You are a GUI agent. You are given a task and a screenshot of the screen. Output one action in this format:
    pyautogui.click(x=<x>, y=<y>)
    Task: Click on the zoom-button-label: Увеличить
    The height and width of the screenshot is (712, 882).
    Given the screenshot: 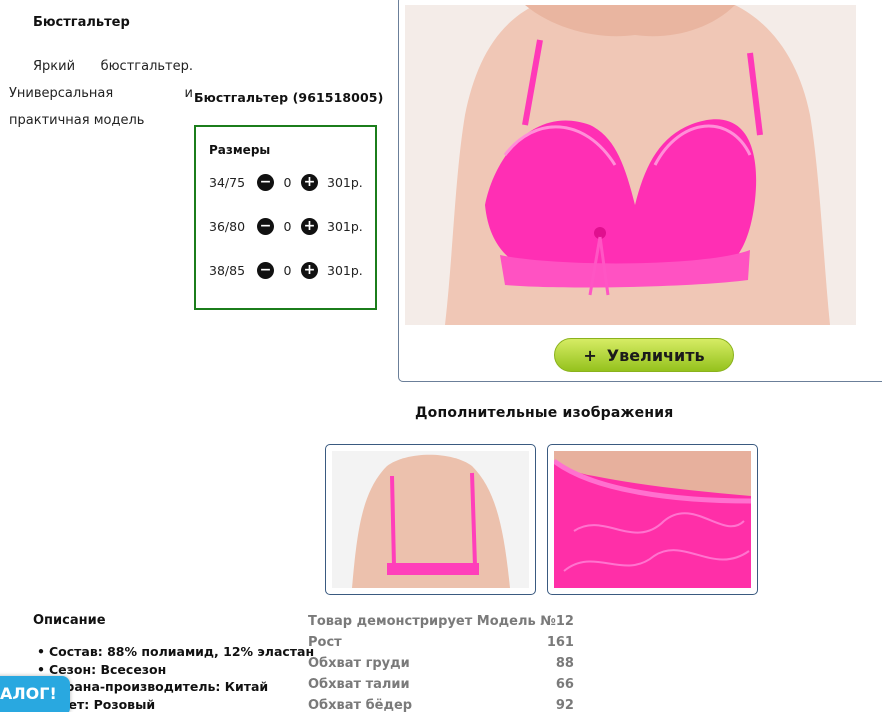 What is the action you would take?
    pyautogui.click(x=655, y=355)
    